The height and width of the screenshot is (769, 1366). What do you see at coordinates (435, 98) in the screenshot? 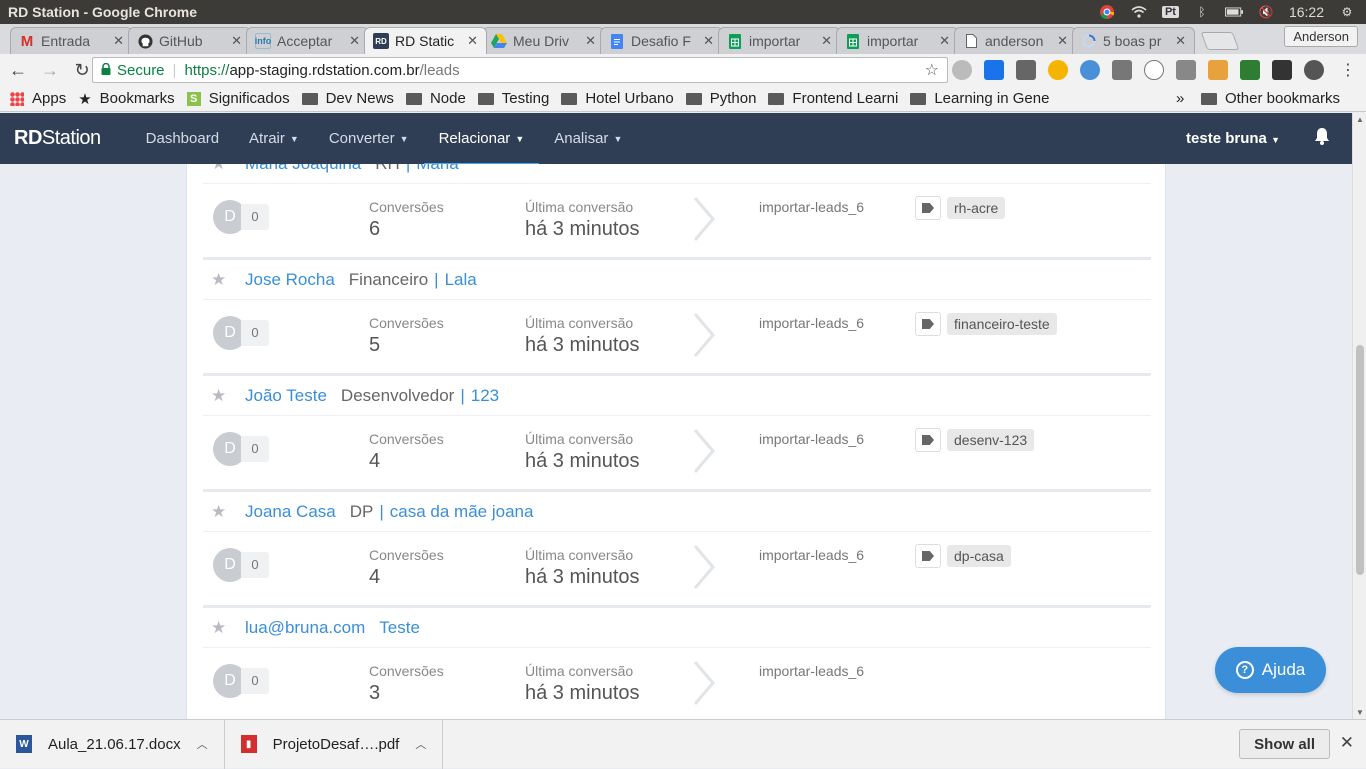
I see `bookmark-node: Node` at bounding box center [435, 98].